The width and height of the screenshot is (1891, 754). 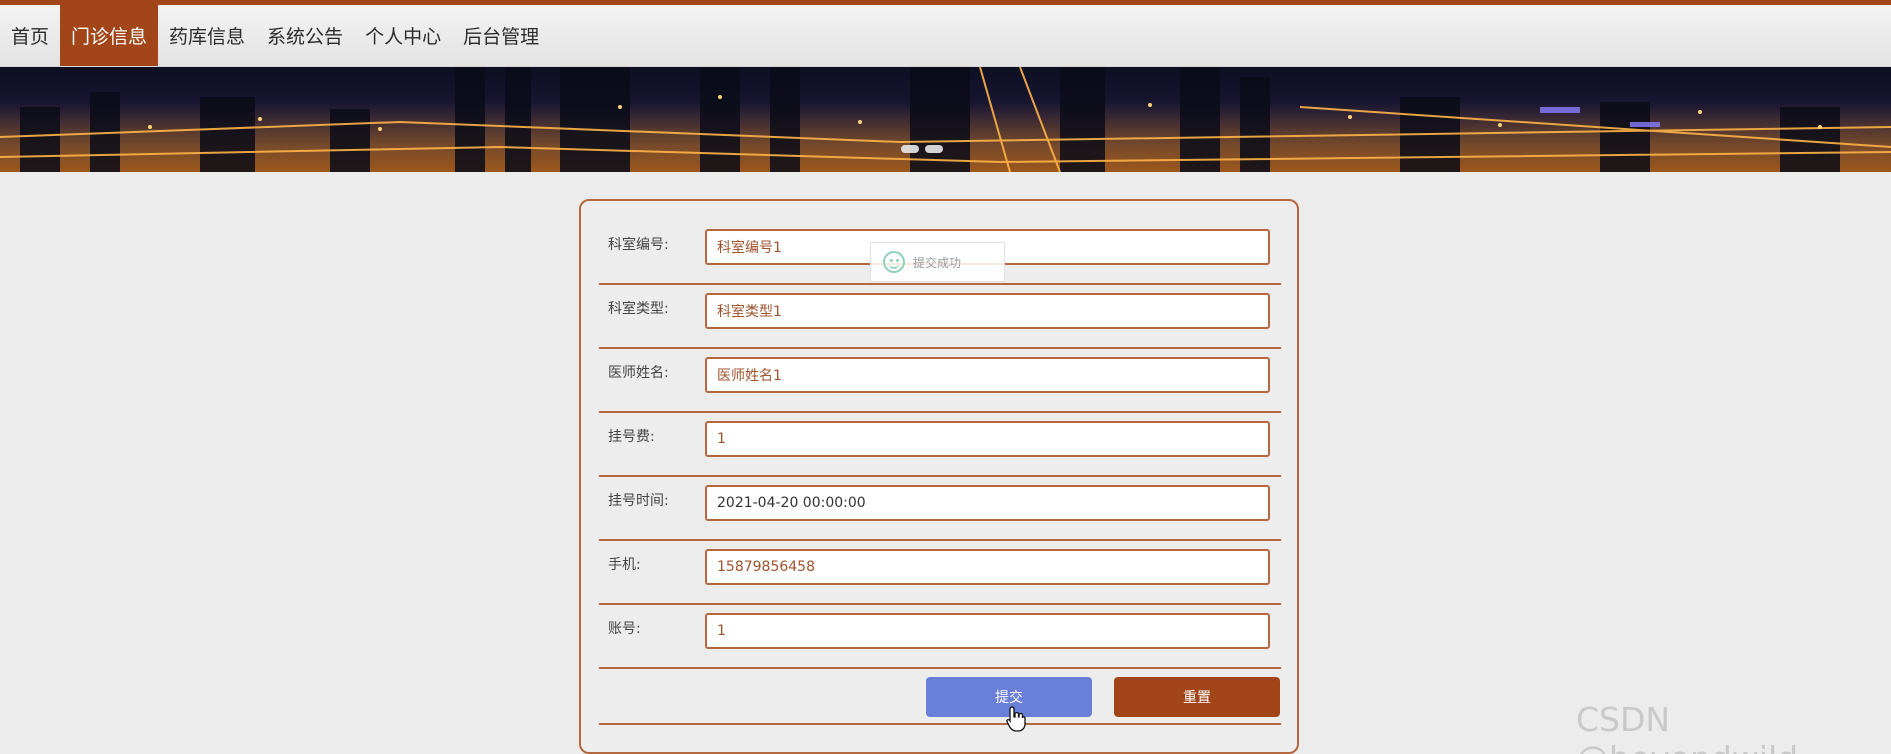 I want to click on form-row-department-type: 科室类型:, so click(x=940, y=317).